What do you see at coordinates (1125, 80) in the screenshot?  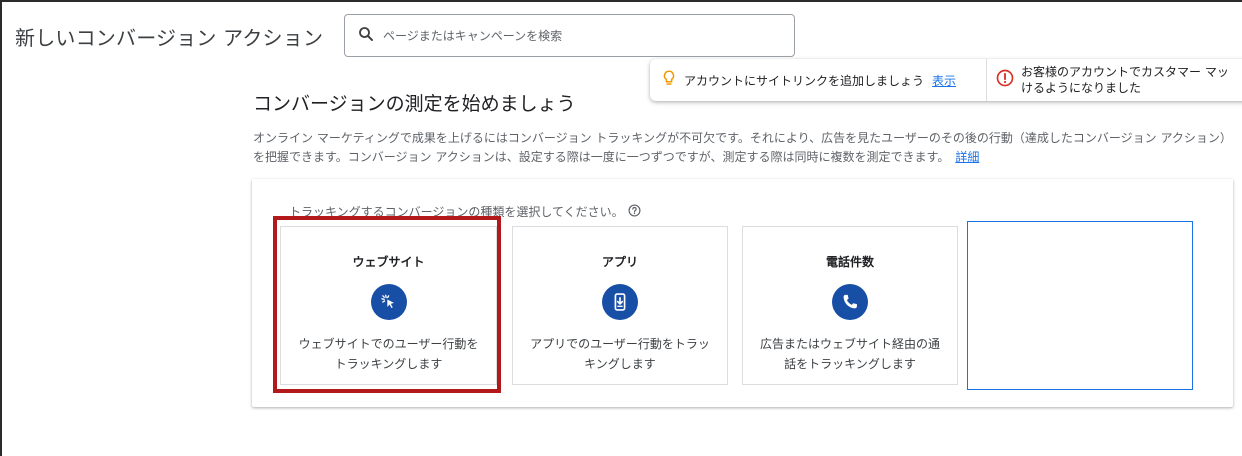 I see `customer-notification-text: お客様のアカウントでカスタマー マッ けるようになりました` at bounding box center [1125, 80].